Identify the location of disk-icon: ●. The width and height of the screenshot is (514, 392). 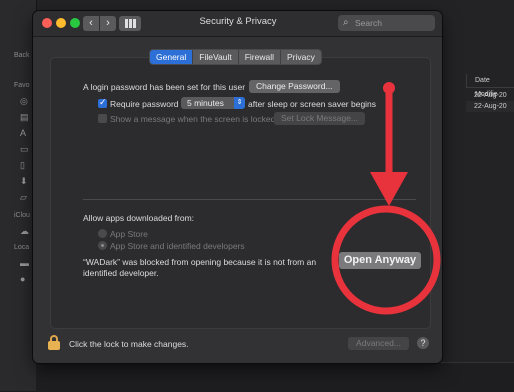
(25, 279).